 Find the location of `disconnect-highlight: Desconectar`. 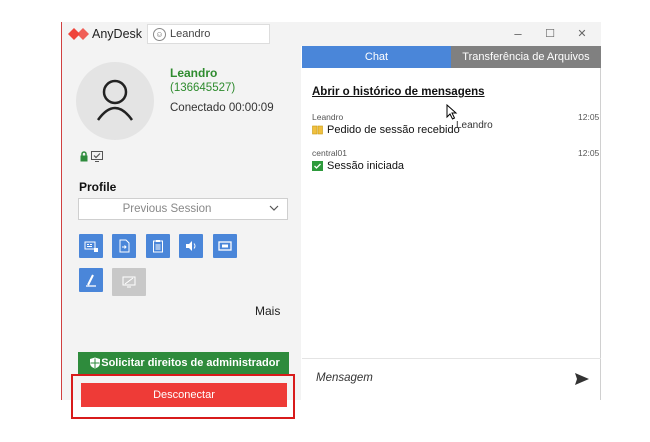

disconnect-highlight: Desconectar is located at coordinates (183, 396).